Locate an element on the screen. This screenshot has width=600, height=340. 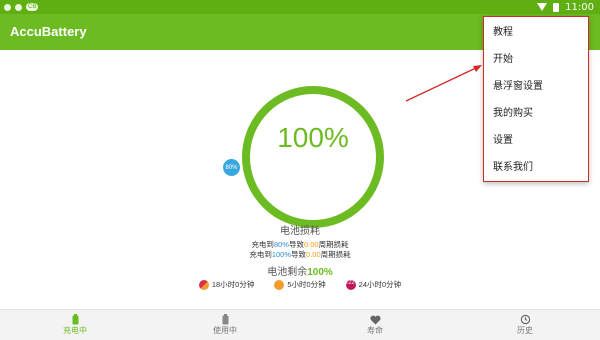
screen-on-icon is located at coordinates (203, 284).